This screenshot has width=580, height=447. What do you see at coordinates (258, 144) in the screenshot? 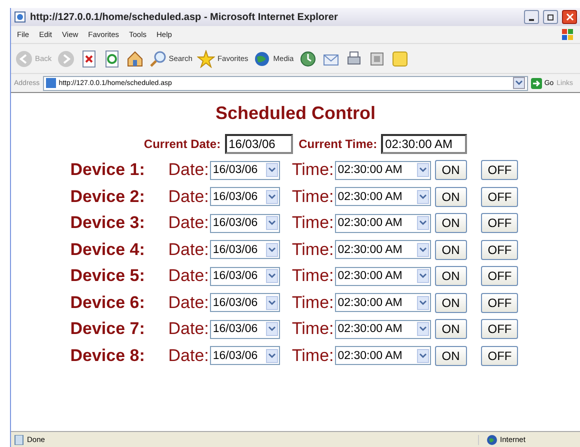
I see `current-date-field: 16/03/06` at bounding box center [258, 144].